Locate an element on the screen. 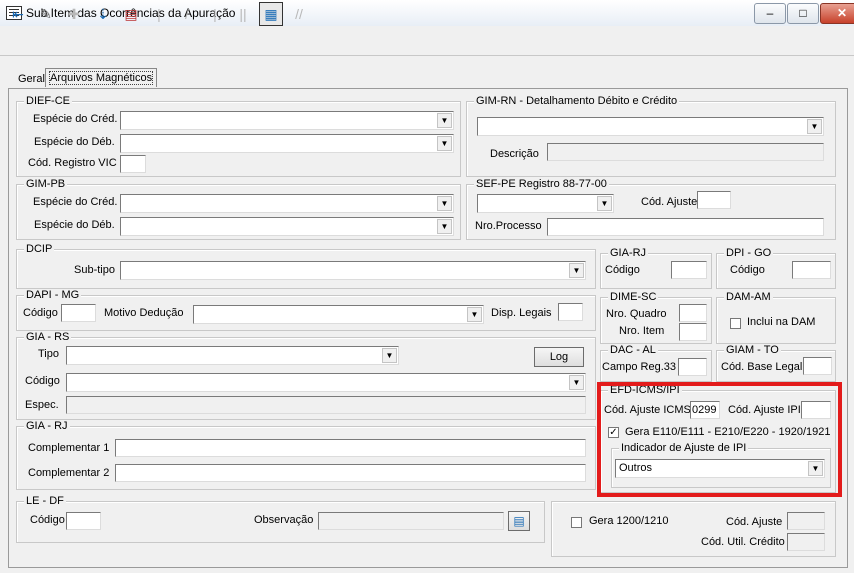  group-legend: GIA - RS is located at coordinates (48, 337).